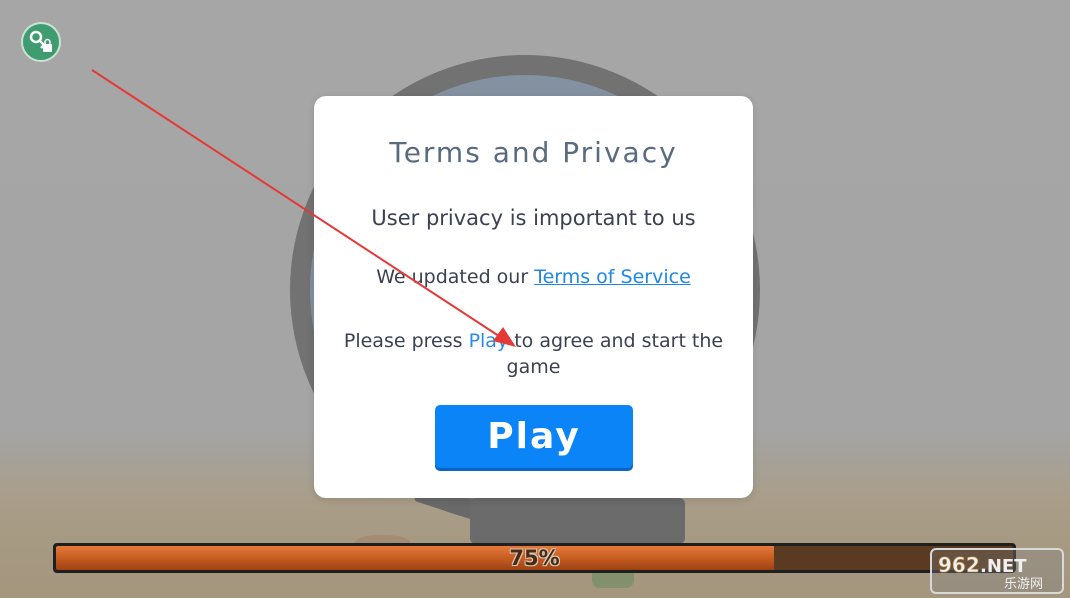  I want to click on annotation-arrow-head, so click(504, 337).